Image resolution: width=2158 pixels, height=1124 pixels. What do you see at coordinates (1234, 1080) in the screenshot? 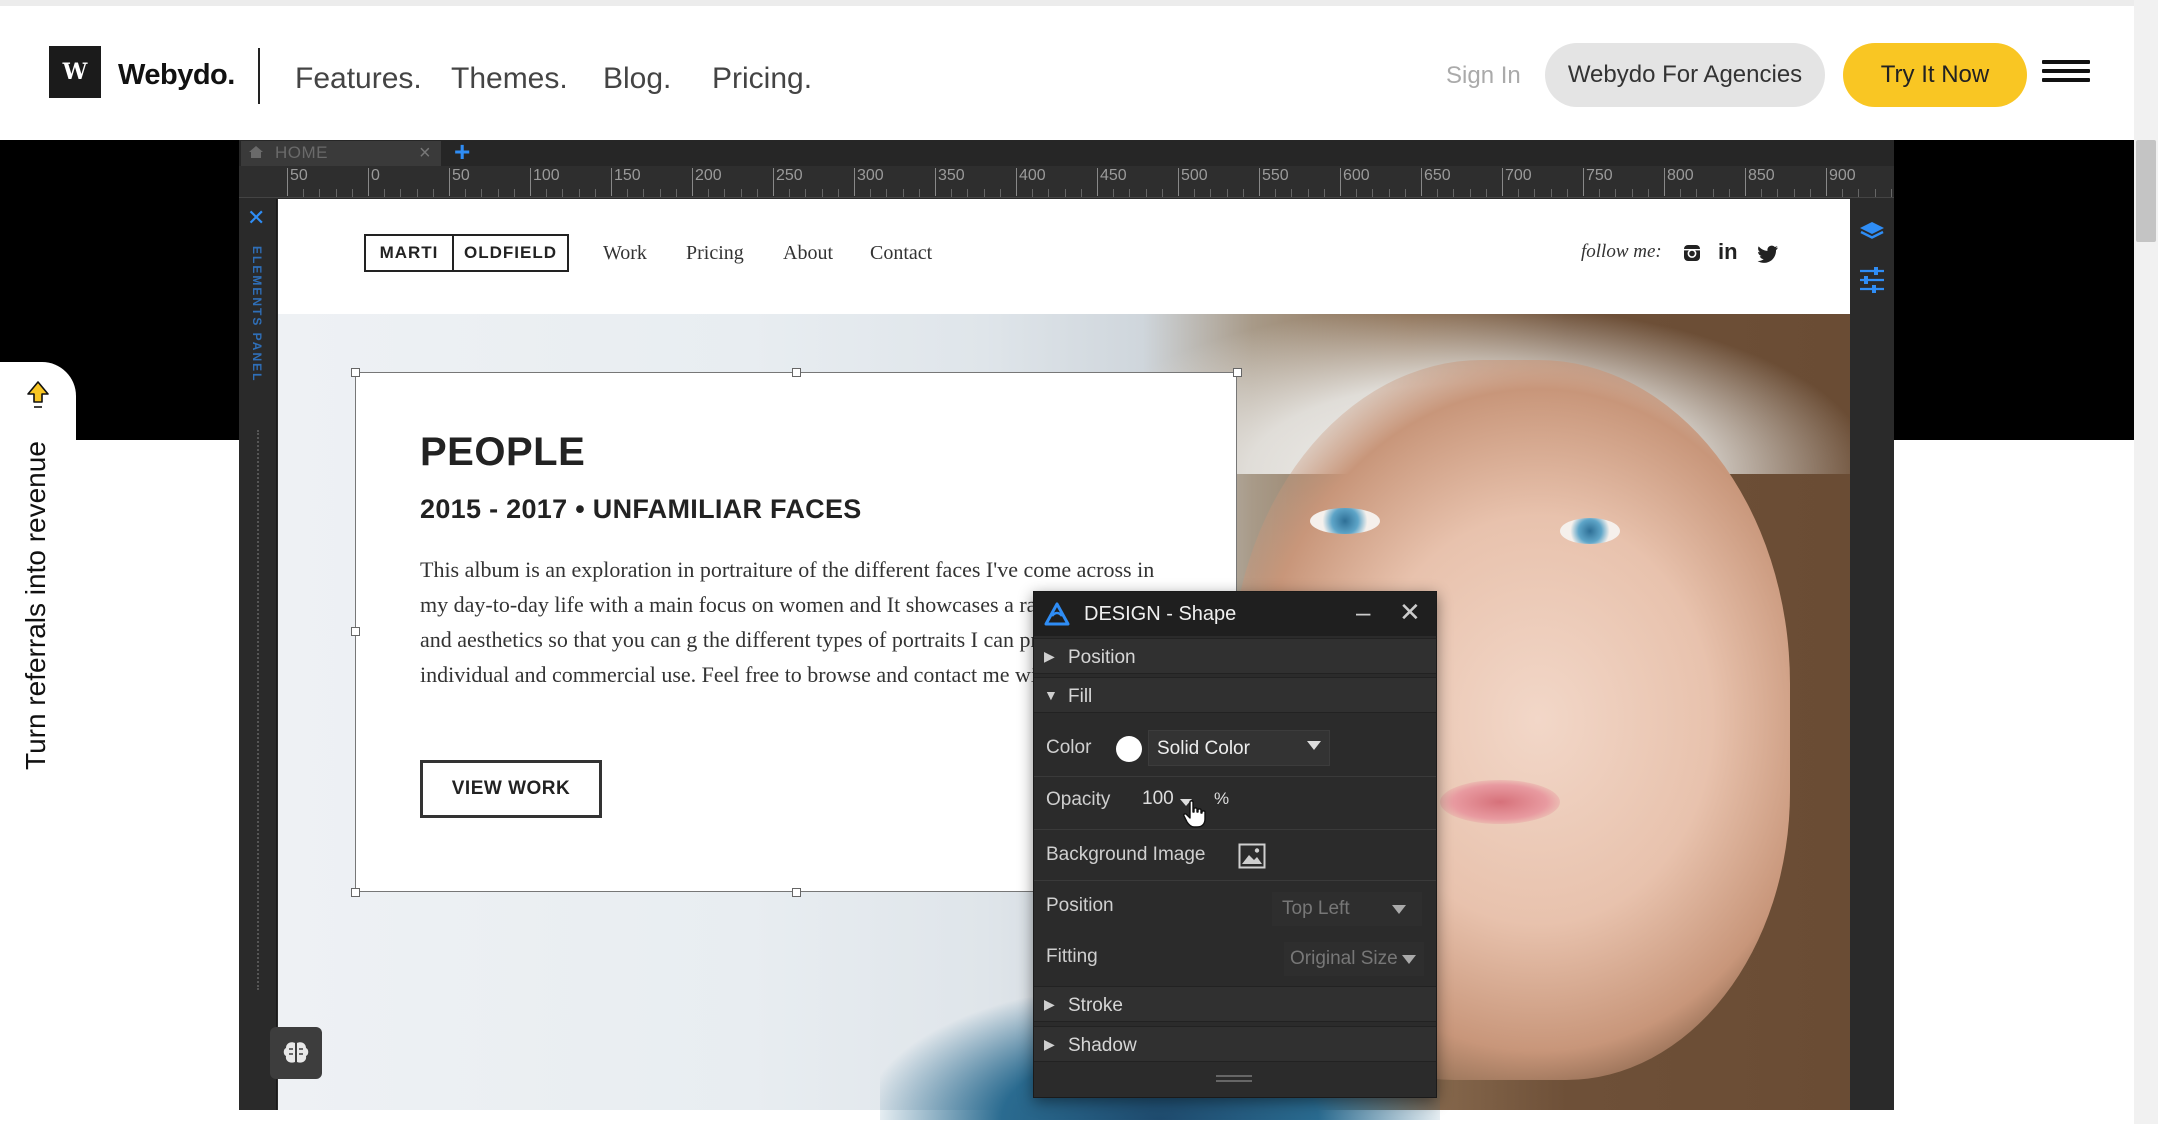
I see `resize-grip-icon` at bounding box center [1234, 1080].